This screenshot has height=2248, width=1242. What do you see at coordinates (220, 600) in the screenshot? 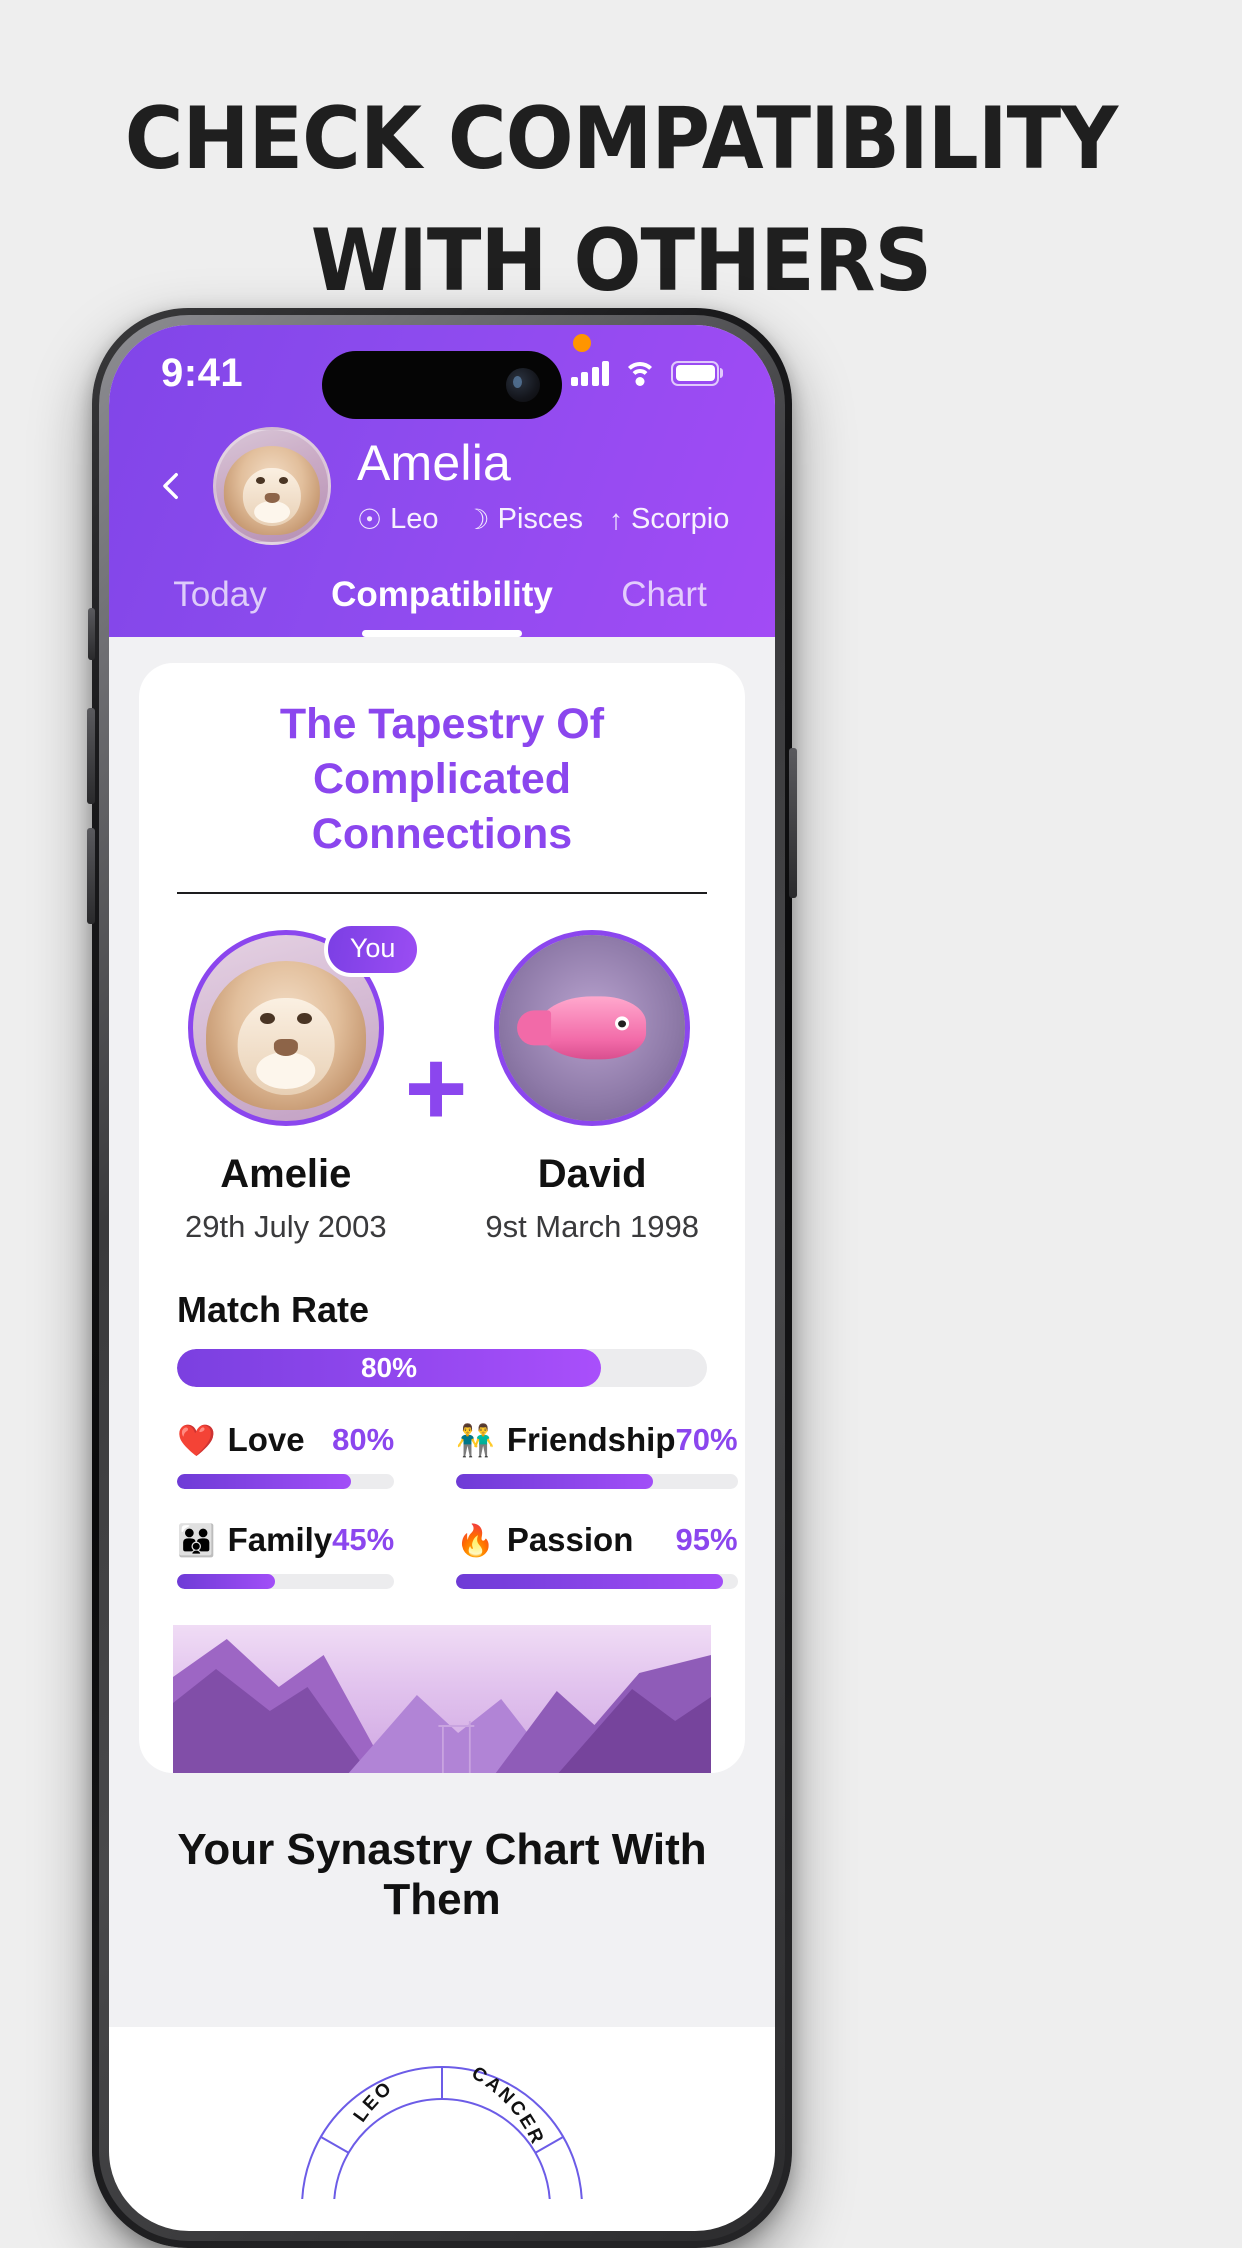
I see `tab-today: Today` at bounding box center [220, 600].